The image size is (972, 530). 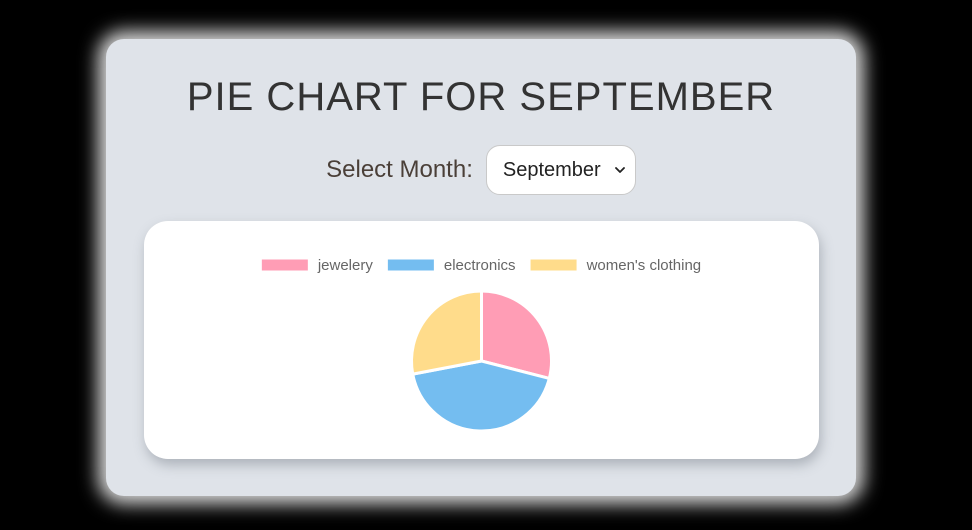 What do you see at coordinates (345, 265) in the screenshot?
I see `legend-label-0: jewelery` at bounding box center [345, 265].